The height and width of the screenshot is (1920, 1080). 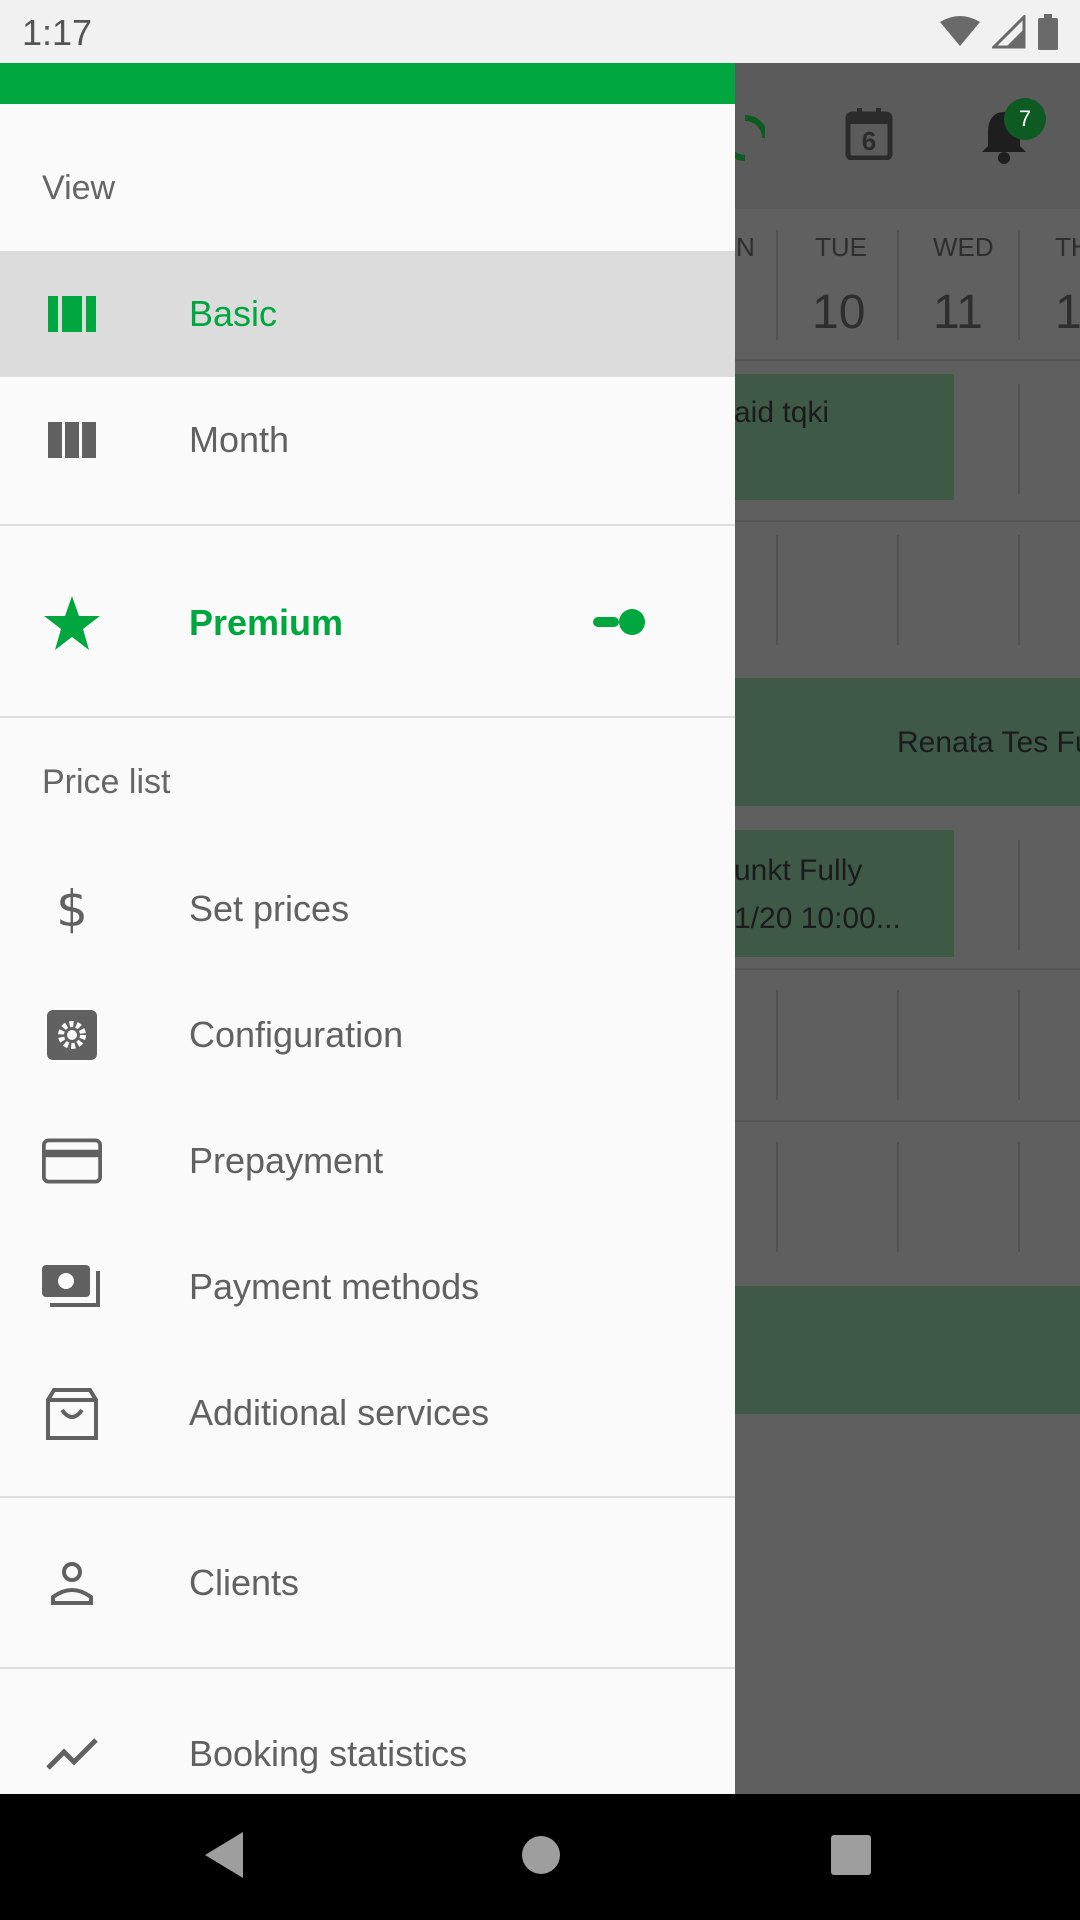 I want to click on notification-badge: 7, so click(x=1025, y=119).